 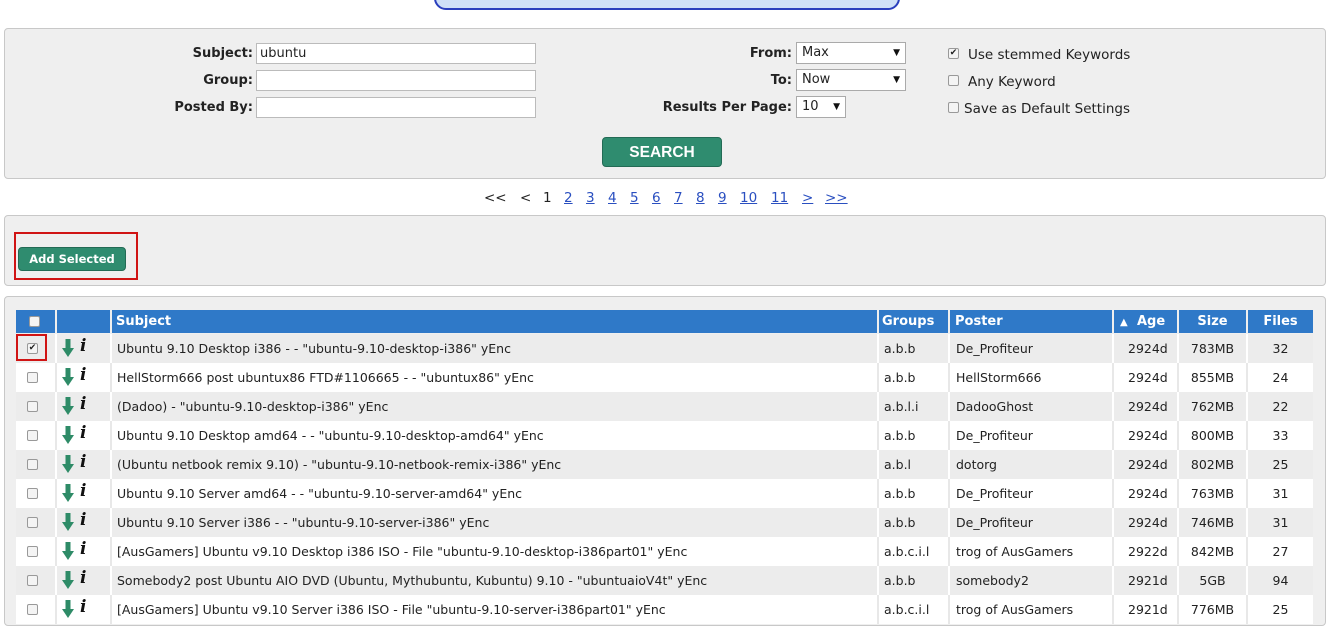 I want to click on first-page-link: <<, so click(x=495, y=198).